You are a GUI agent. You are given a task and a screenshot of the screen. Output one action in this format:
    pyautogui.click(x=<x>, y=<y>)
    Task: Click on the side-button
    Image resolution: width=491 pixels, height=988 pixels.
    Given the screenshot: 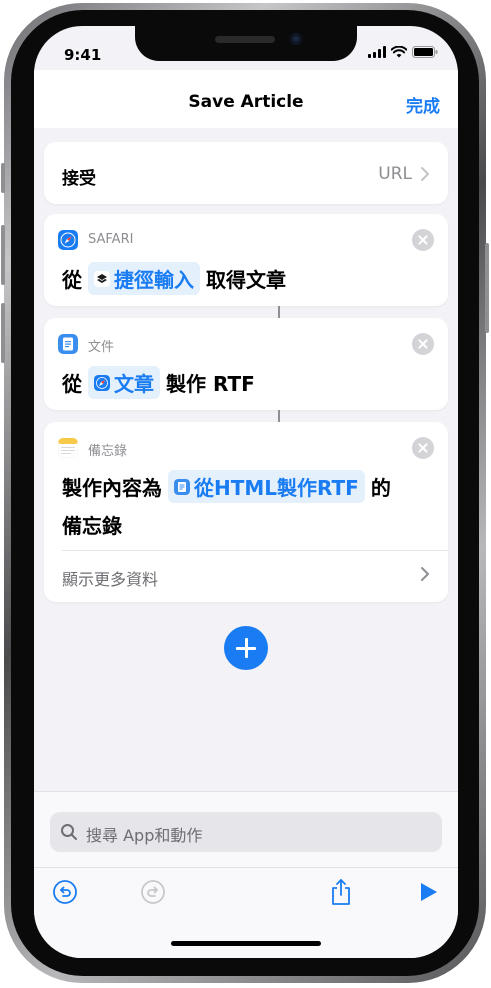 What is the action you would take?
    pyautogui.click(x=487, y=288)
    